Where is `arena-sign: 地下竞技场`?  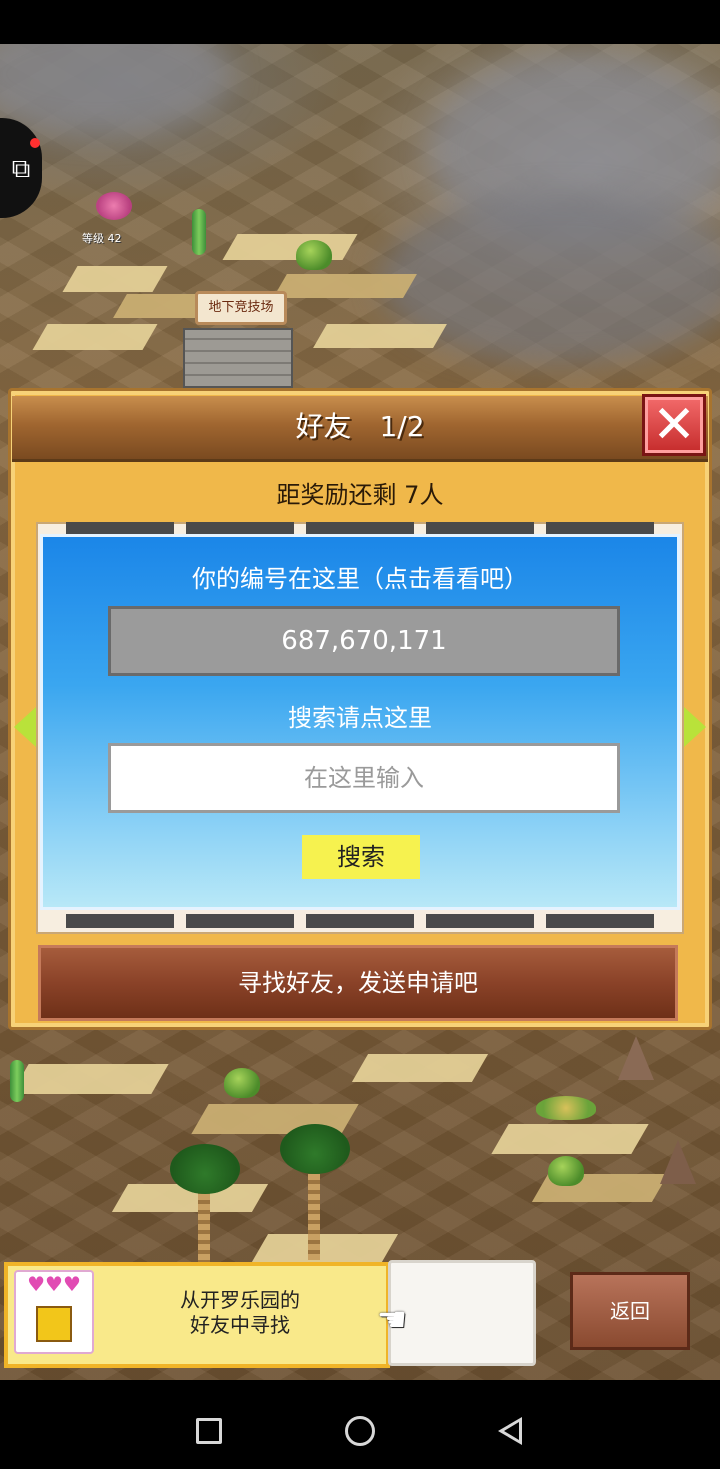
arena-sign: 地下竞技场 is located at coordinates (241, 308).